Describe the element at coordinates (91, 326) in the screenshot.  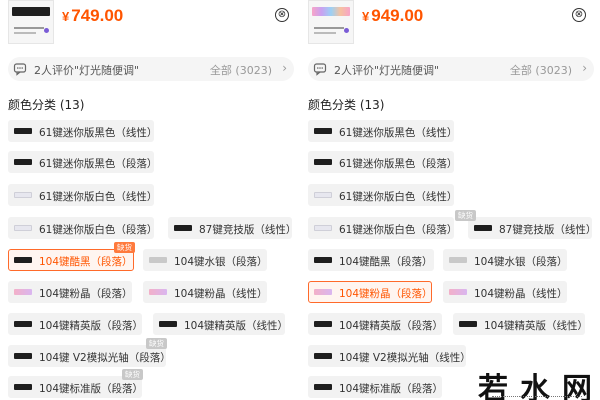
I see `option-label: 104键精英版（段落）` at that location.